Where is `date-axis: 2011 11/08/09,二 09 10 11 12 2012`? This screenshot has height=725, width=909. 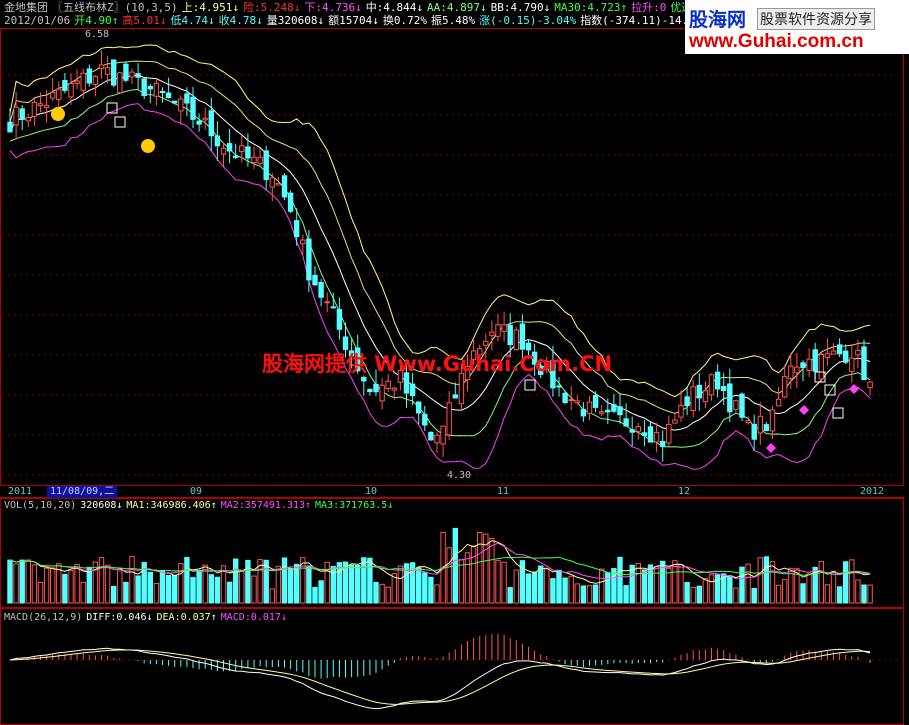
date-axis: 2011 11/08/09,二 09 10 11 12 2012 is located at coordinates (452, 491).